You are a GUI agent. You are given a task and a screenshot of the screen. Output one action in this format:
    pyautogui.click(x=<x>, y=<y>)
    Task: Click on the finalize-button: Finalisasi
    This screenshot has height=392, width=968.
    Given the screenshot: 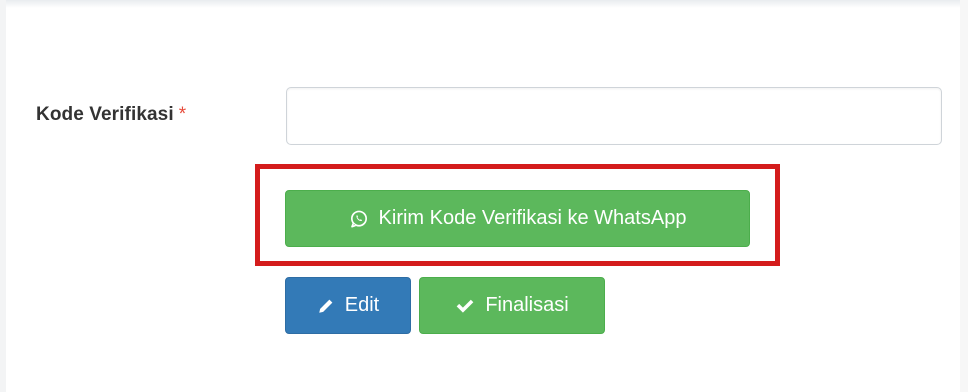 What is the action you would take?
    pyautogui.click(x=512, y=305)
    